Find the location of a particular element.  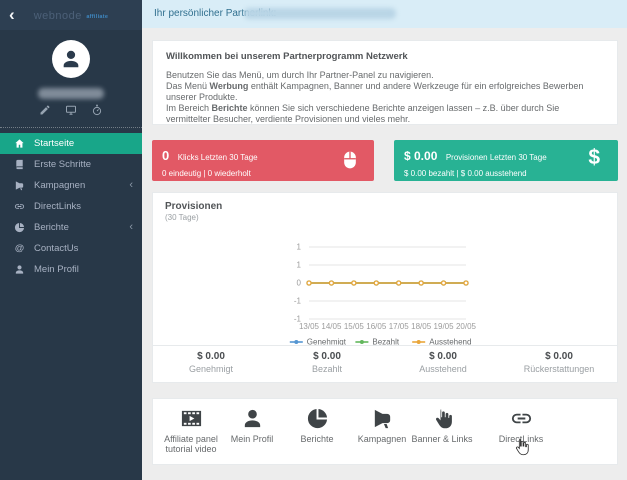

sidebar-item-label: ContactUs is located at coordinates (56, 248).